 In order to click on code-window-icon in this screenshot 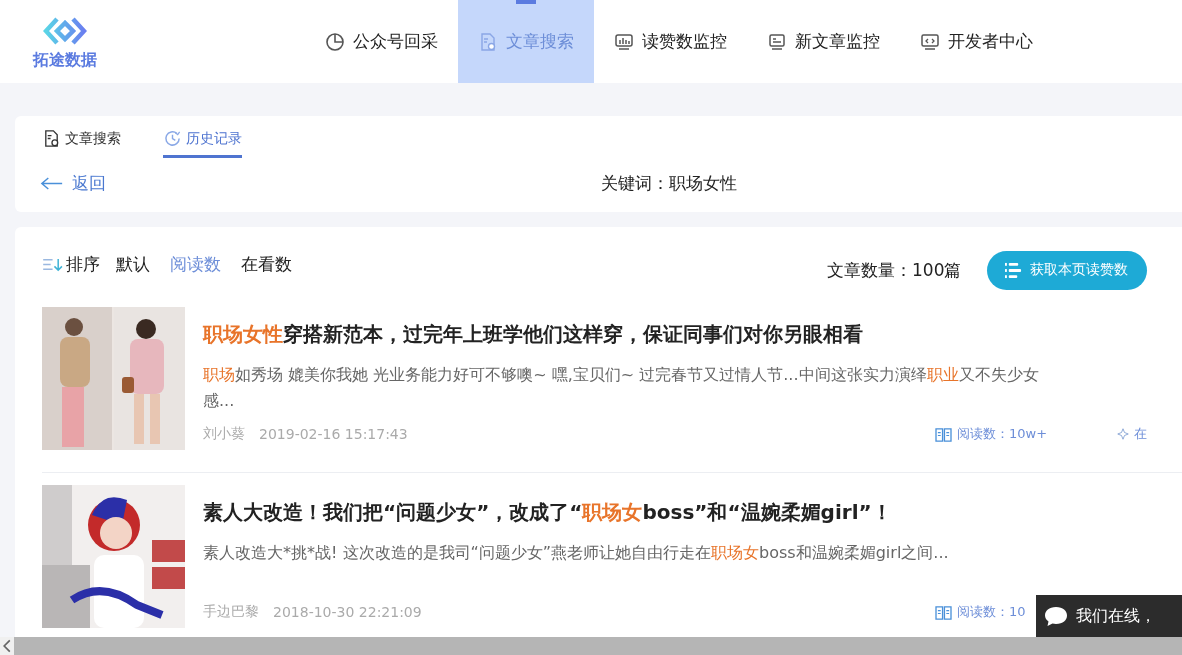, I will do `click(930, 41)`.